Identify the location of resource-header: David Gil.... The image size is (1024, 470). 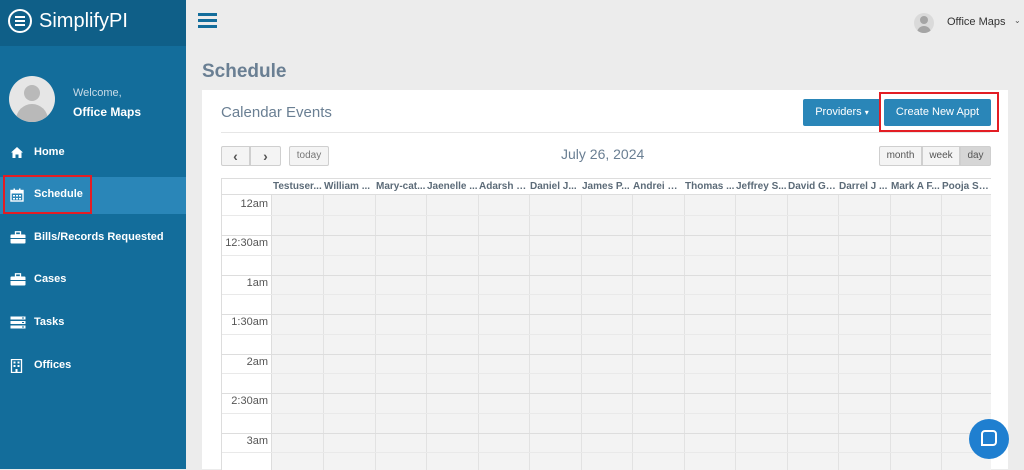
(812, 187).